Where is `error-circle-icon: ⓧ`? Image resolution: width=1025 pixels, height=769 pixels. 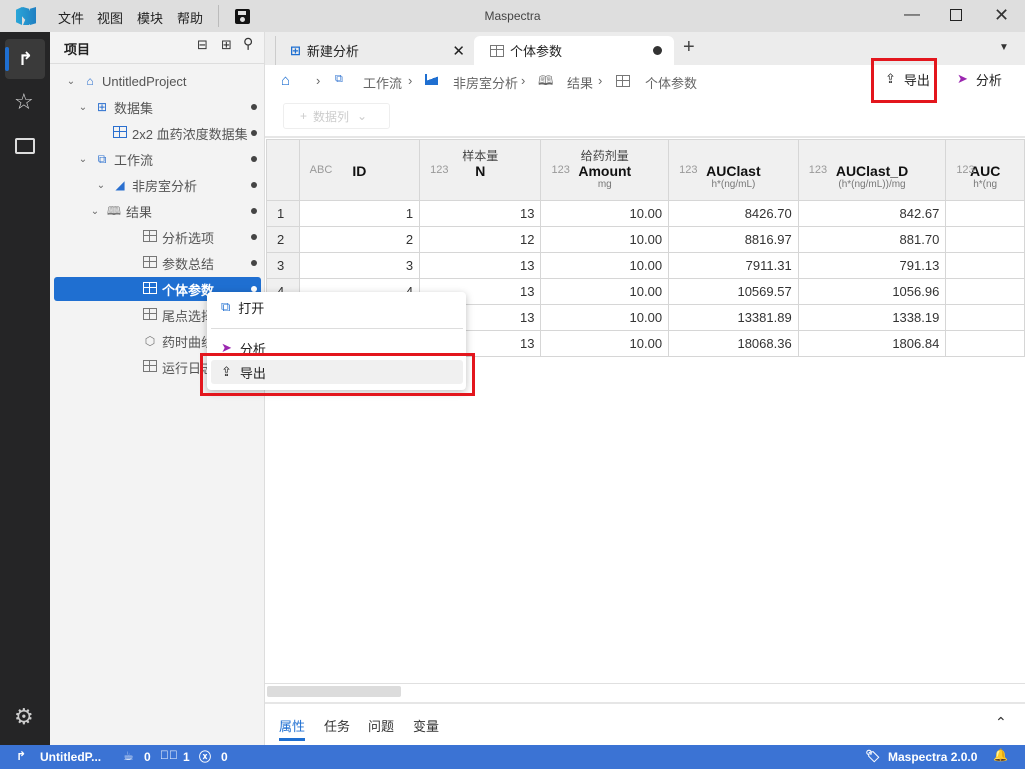
error-circle-icon: ⓧ is located at coordinates (205, 757).